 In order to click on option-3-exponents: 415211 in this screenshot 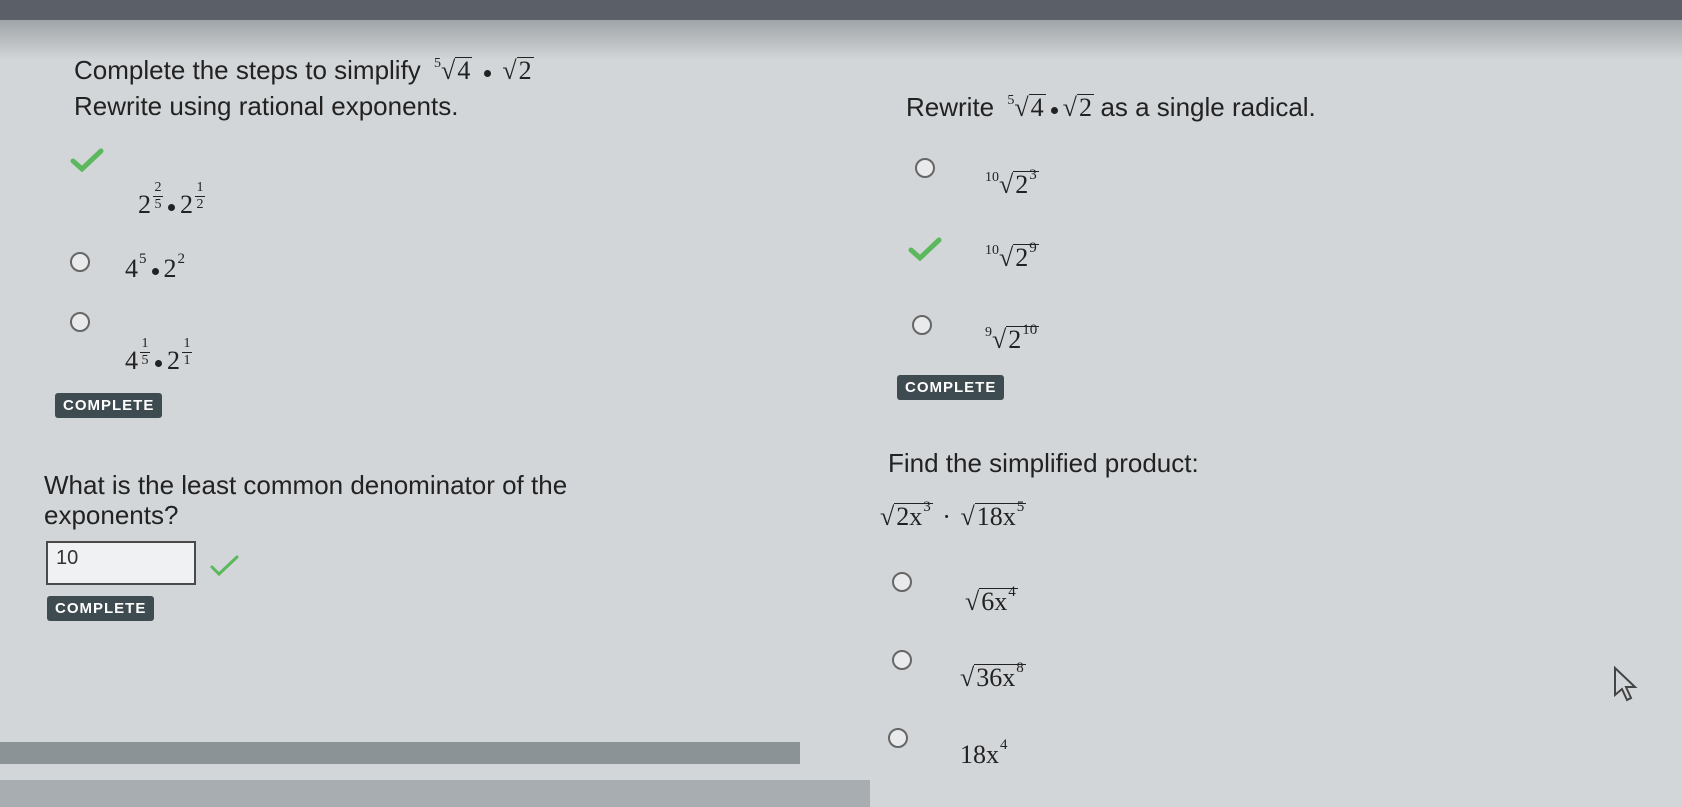, I will do `click(158, 363)`.